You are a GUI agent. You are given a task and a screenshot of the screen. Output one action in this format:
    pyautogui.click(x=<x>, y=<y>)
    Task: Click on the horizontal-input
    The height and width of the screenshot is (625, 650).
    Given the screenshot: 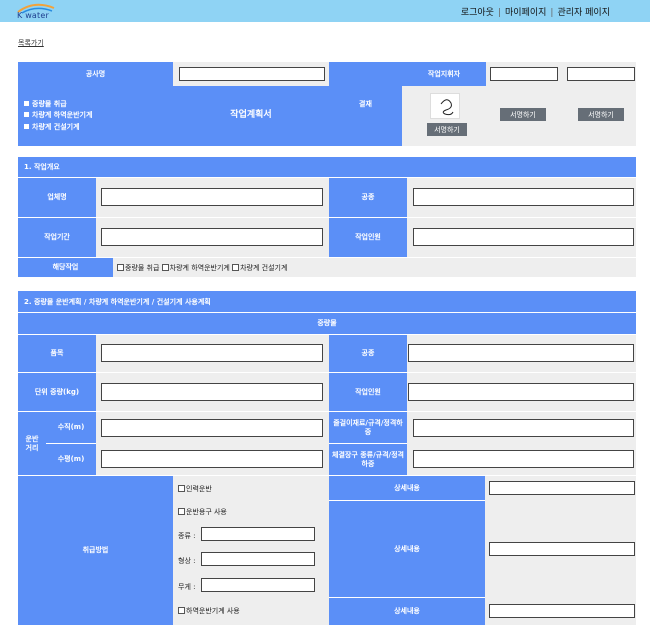 What is the action you would take?
    pyautogui.click(x=212, y=459)
    